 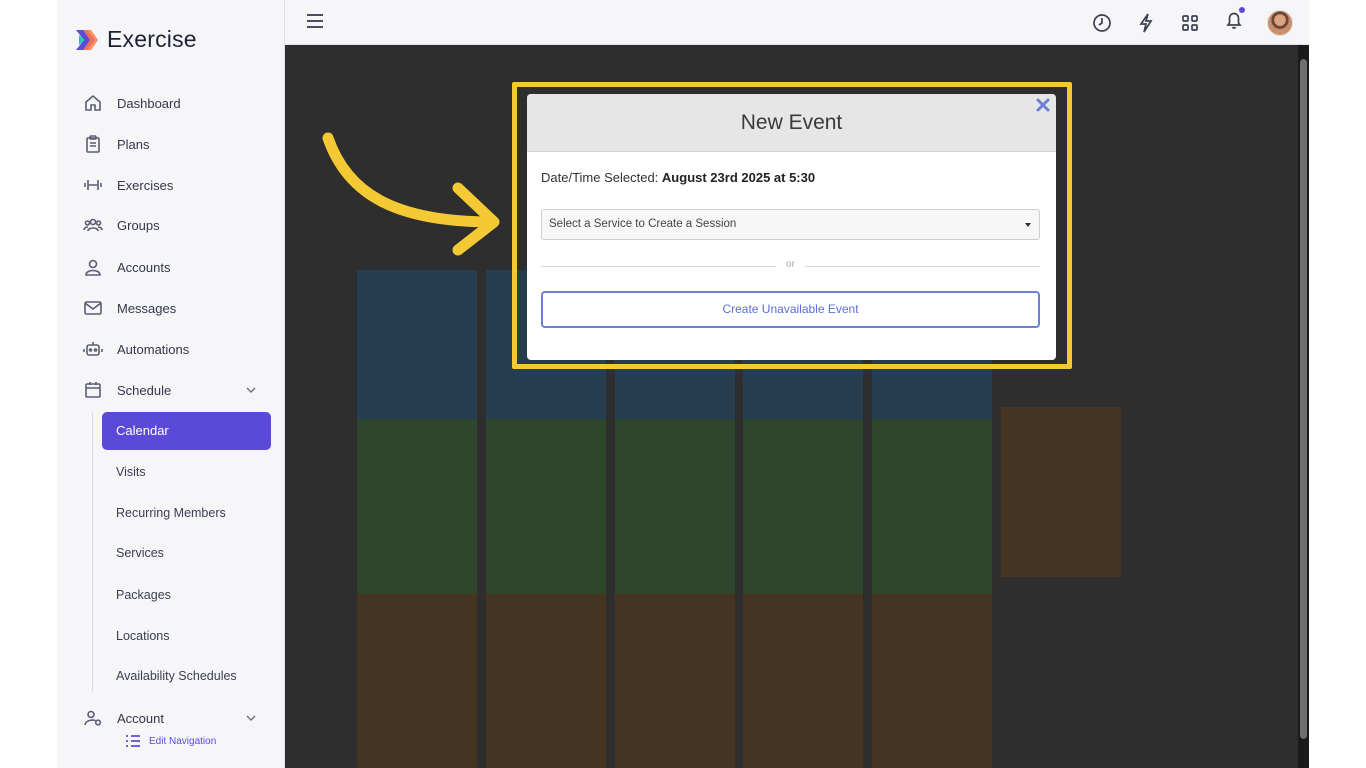 What do you see at coordinates (93, 390) in the screenshot?
I see `calendar-icon` at bounding box center [93, 390].